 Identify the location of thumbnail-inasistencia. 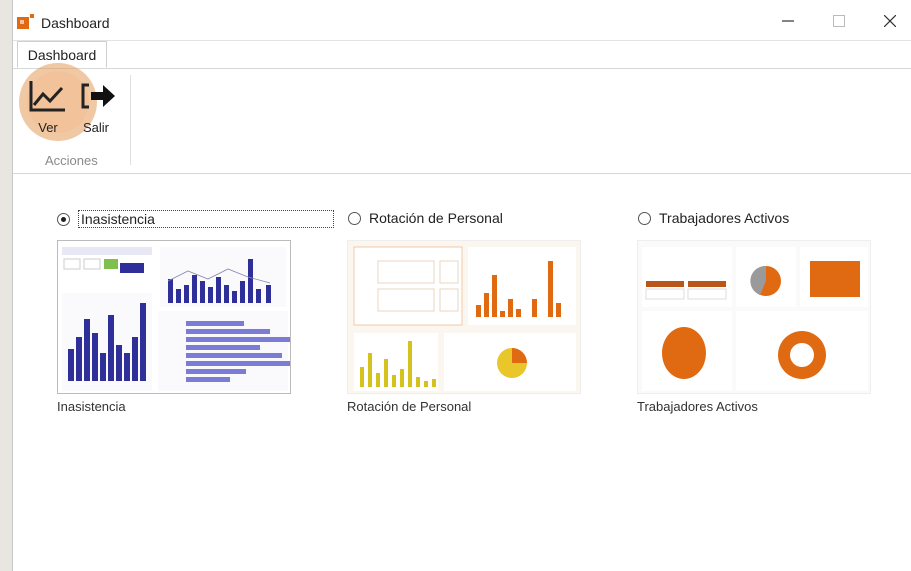
(174, 317).